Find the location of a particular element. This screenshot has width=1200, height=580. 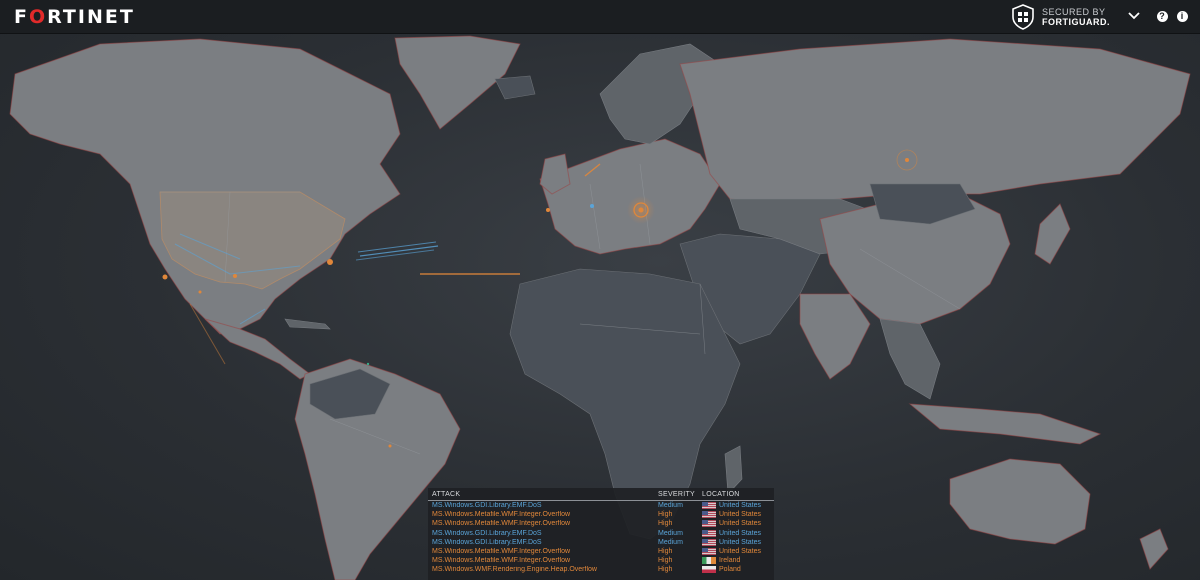

help-button: ? is located at coordinates (1162, 16).